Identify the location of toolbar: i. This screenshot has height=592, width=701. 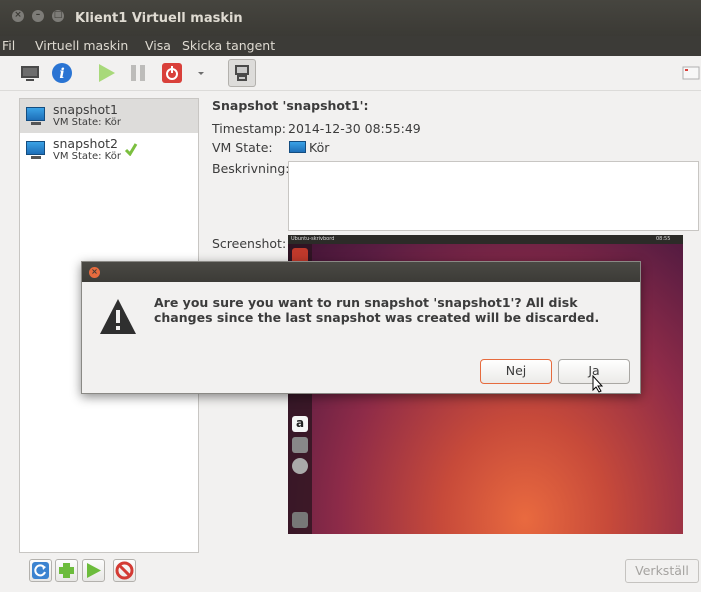
(350, 73).